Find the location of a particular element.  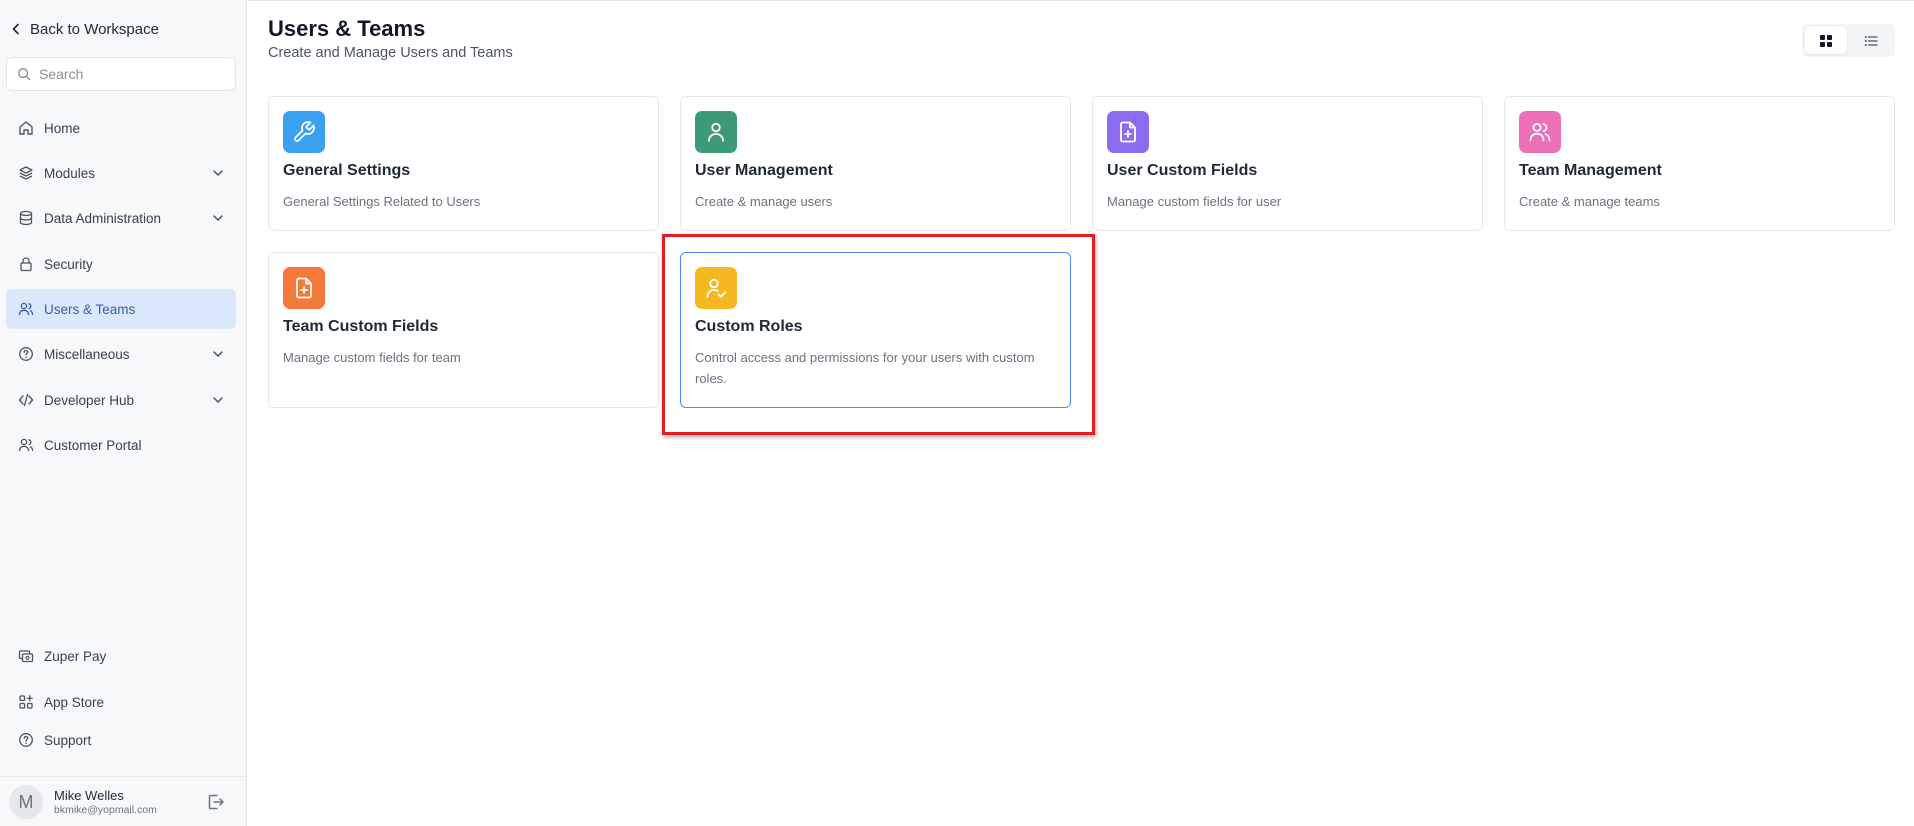

sidebar-item-customer-portal: Customer Portal is located at coordinates (121, 445).